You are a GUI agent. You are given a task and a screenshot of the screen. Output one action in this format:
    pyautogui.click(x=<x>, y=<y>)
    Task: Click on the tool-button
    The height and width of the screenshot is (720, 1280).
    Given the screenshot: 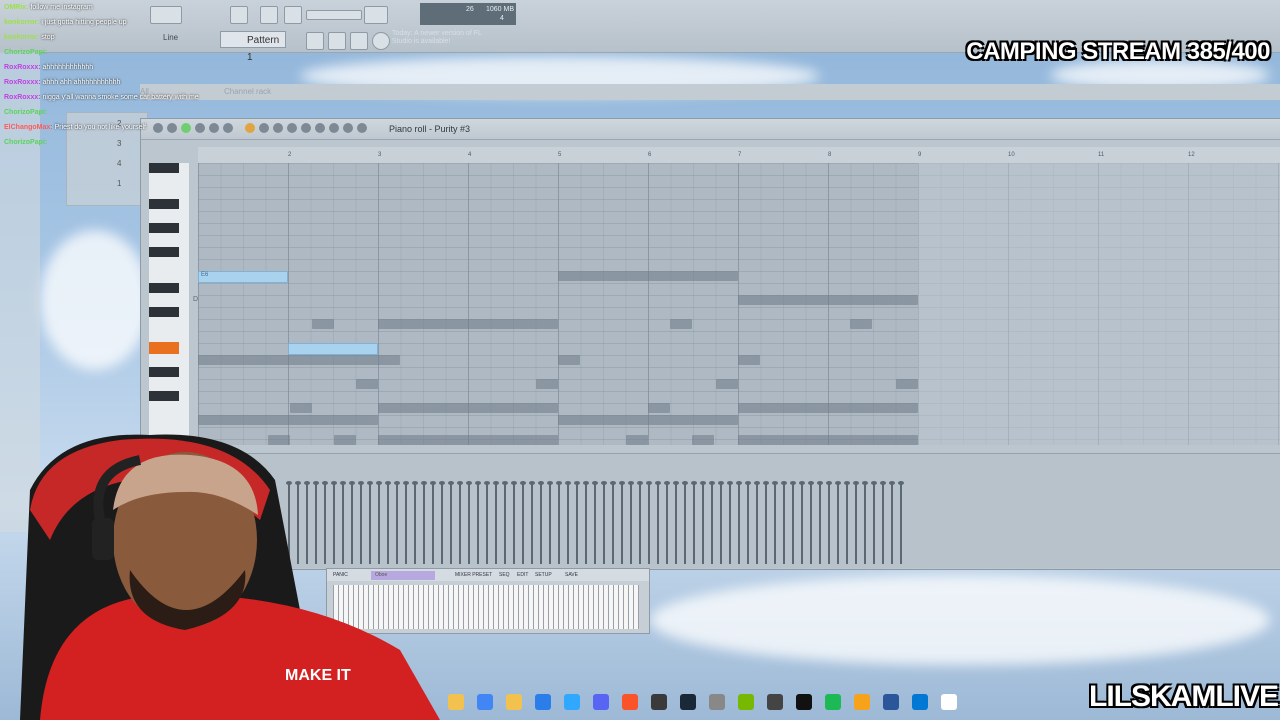 What is the action you would take?
    pyautogui.click(x=376, y=15)
    